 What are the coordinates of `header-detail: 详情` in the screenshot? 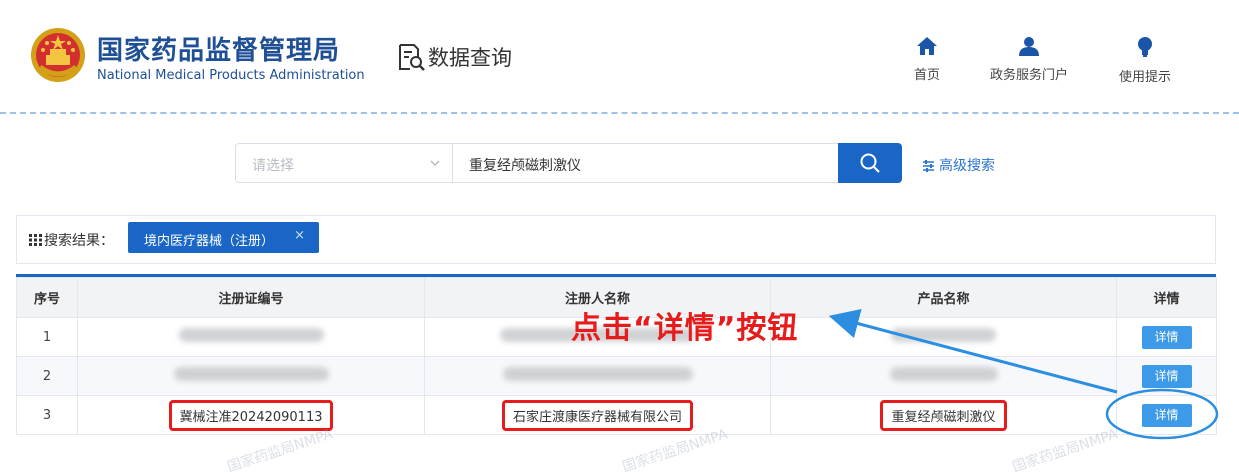 It's located at (1166, 297).